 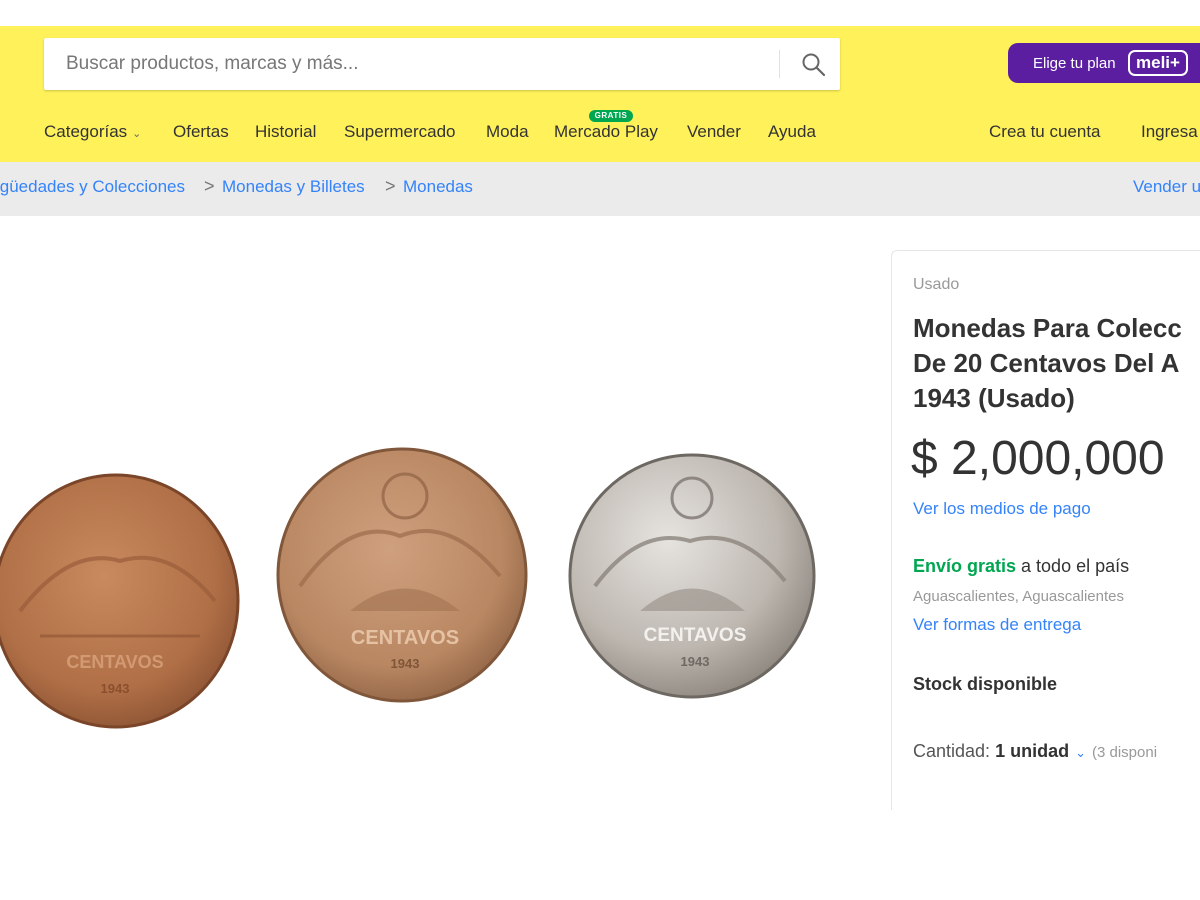 I want to click on meli-plus-banner: Elige tu plan meli+, so click(x=1104, y=63).